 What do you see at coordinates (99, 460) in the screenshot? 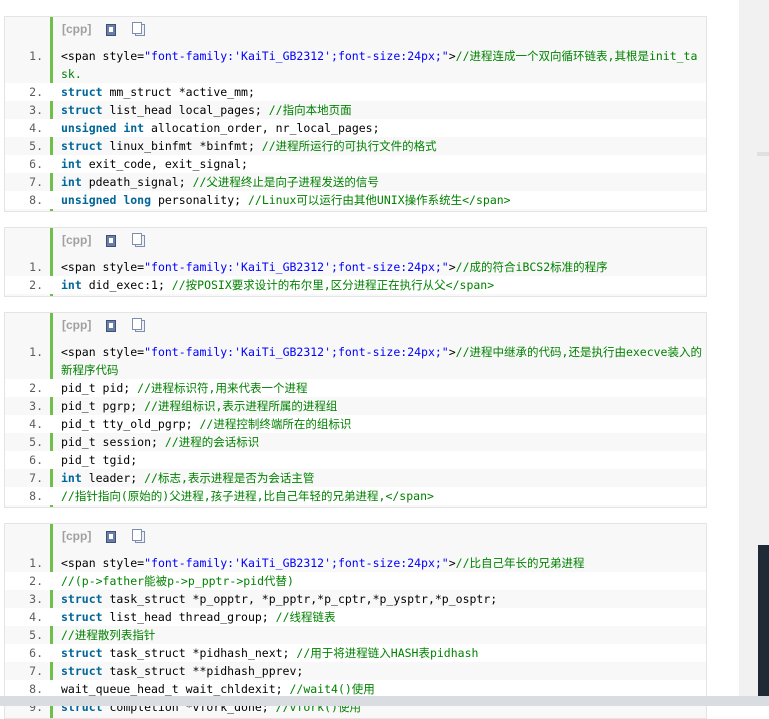
I see `code-text: pid_t tgid;` at bounding box center [99, 460].